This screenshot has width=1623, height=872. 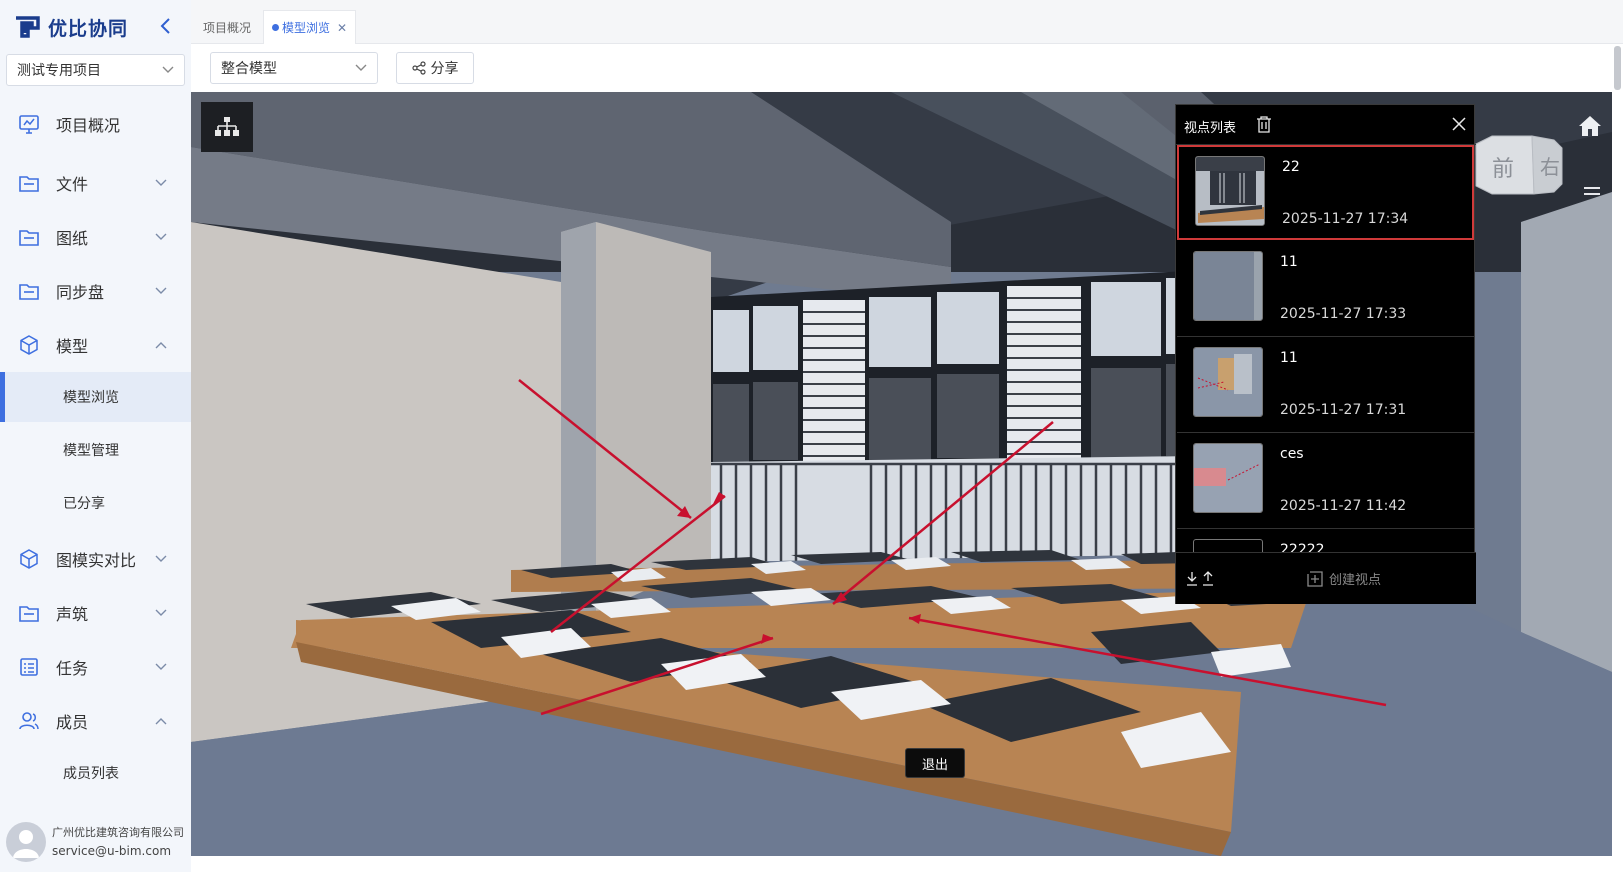 I want to click on monitor-icon, so click(x=29, y=124).